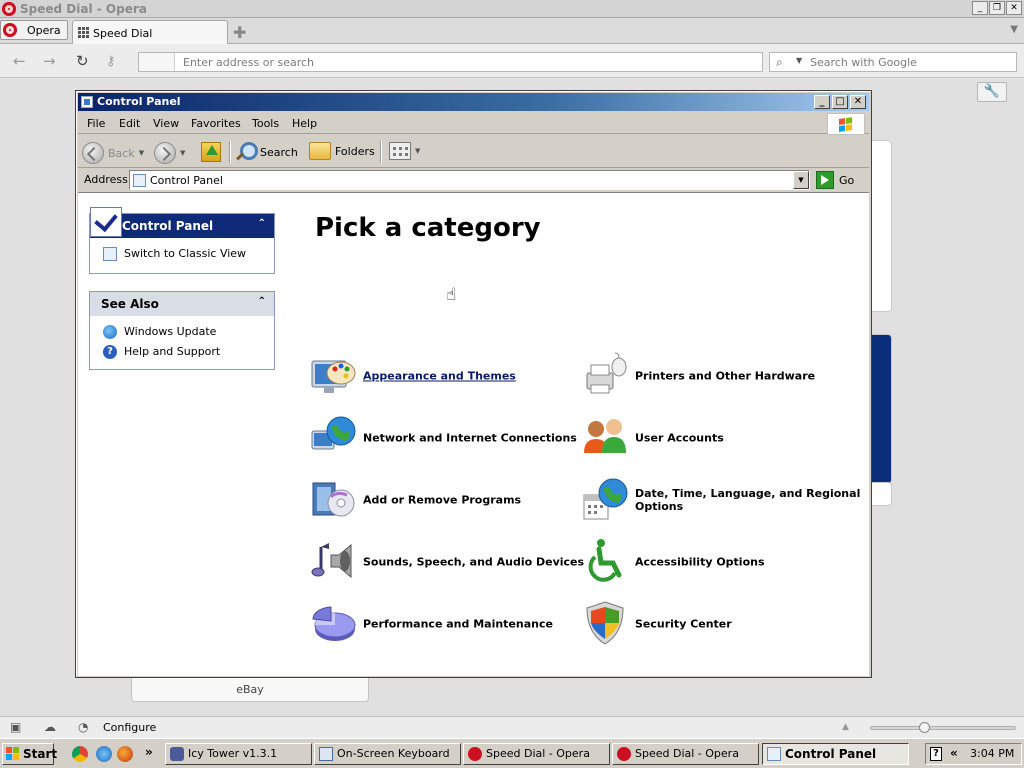 This screenshot has width=1024, height=768. I want to click on menu-edit: Edit, so click(129, 123).